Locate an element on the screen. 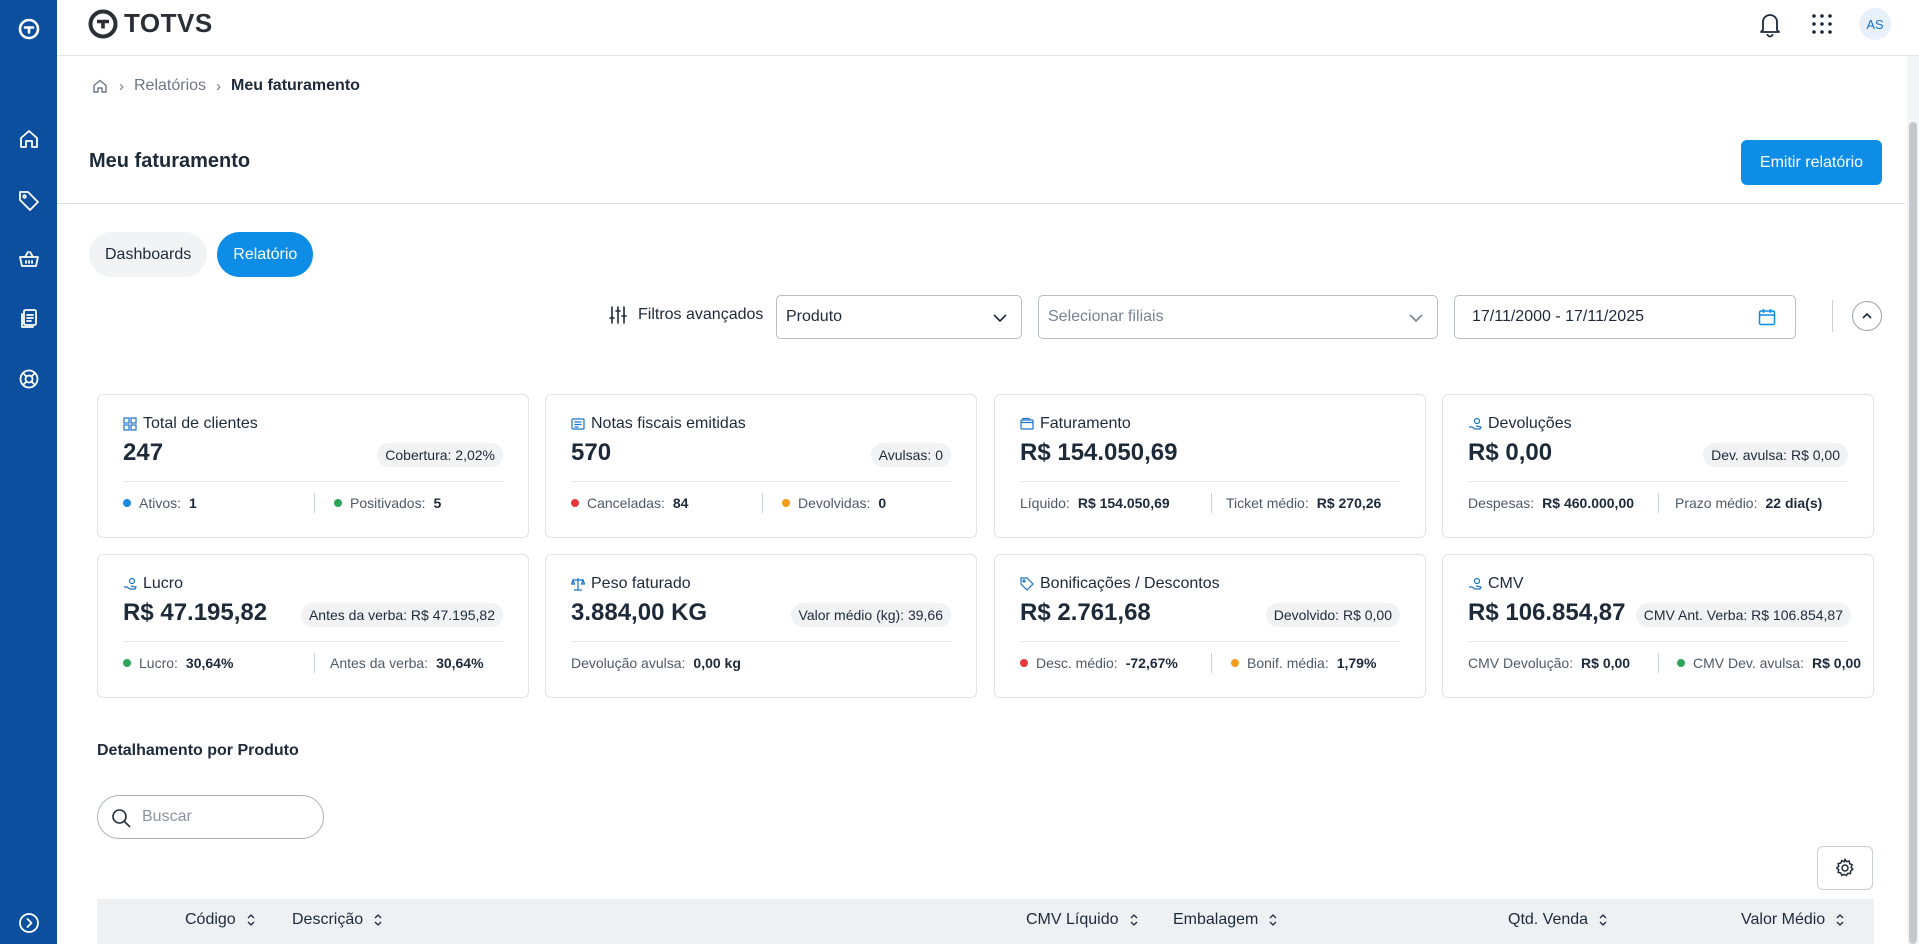 The width and height of the screenshot is (1919, 944). tab-relatorio: Relatório is located at coordinates (265, 254).